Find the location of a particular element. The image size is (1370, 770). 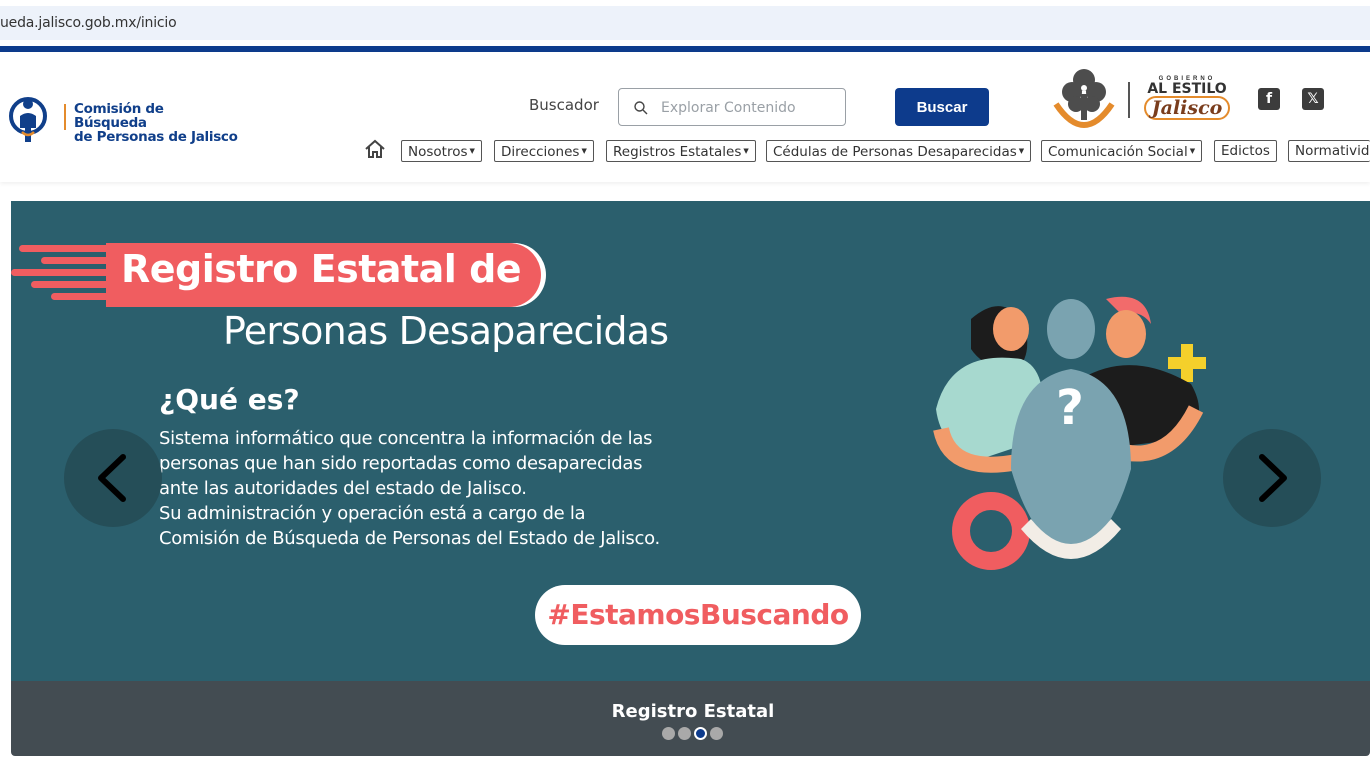

nav-label: Direcciones is located at coordinates (540, 152).